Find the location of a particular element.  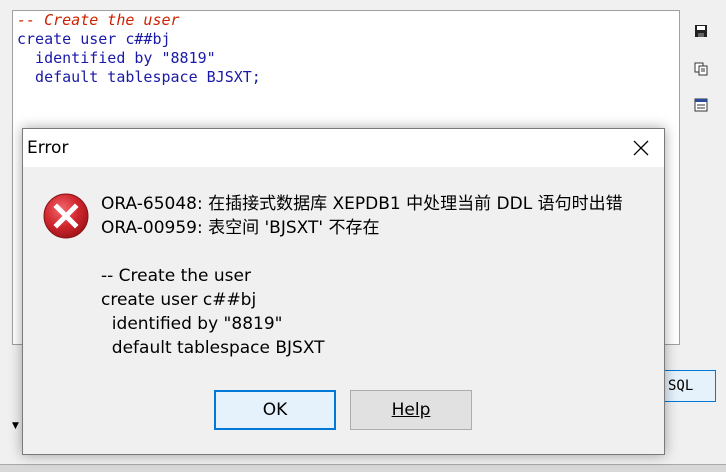

message-line: identified by "8819" is located at coordinates (192, 324).